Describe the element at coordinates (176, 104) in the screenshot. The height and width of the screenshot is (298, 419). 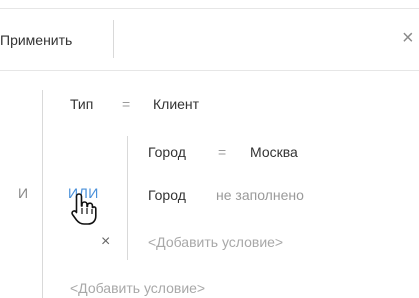
I see `condition-value: Клиент` at that location.